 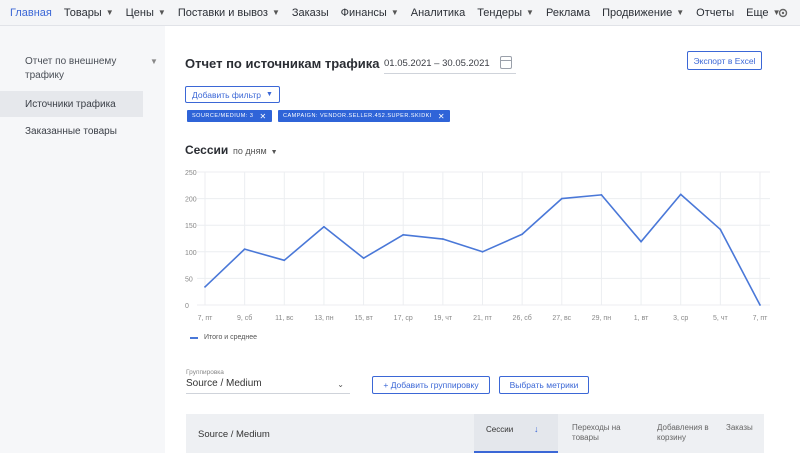 I want to click on nav-item-1: Товары ▼, so click(x=89, y=13).